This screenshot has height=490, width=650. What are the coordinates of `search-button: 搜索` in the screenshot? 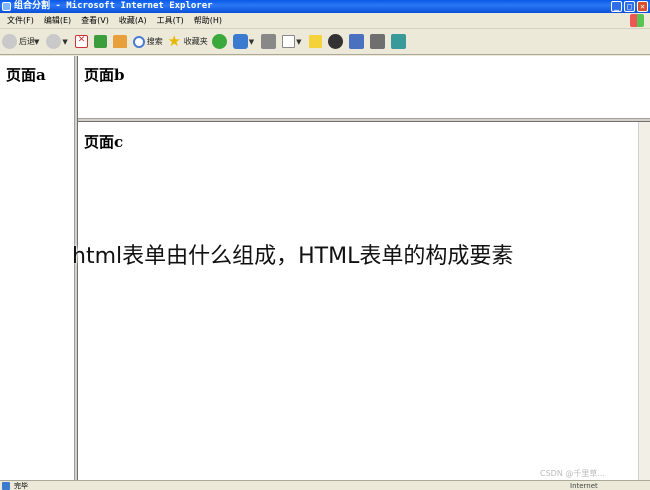 It's located at (147, 41).